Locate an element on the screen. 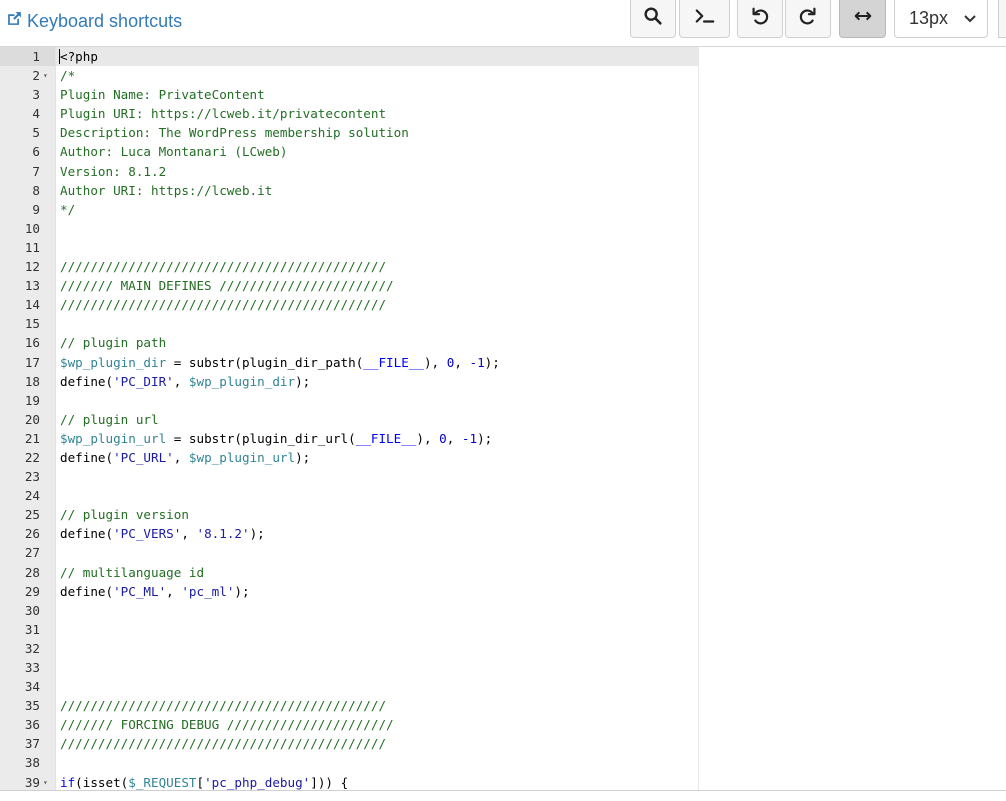  text-cursor is located at coordinates (59, 56).